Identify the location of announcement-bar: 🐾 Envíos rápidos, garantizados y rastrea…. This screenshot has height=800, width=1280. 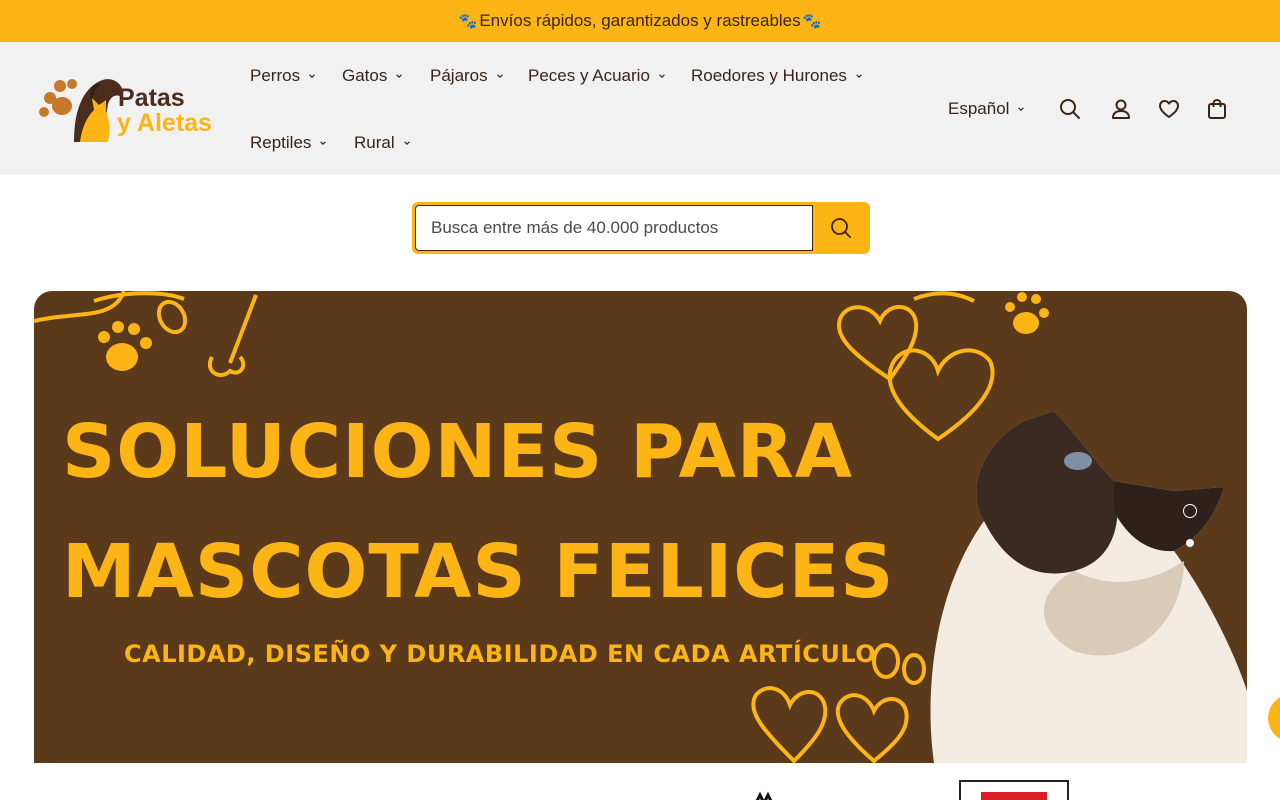
(640, 21).